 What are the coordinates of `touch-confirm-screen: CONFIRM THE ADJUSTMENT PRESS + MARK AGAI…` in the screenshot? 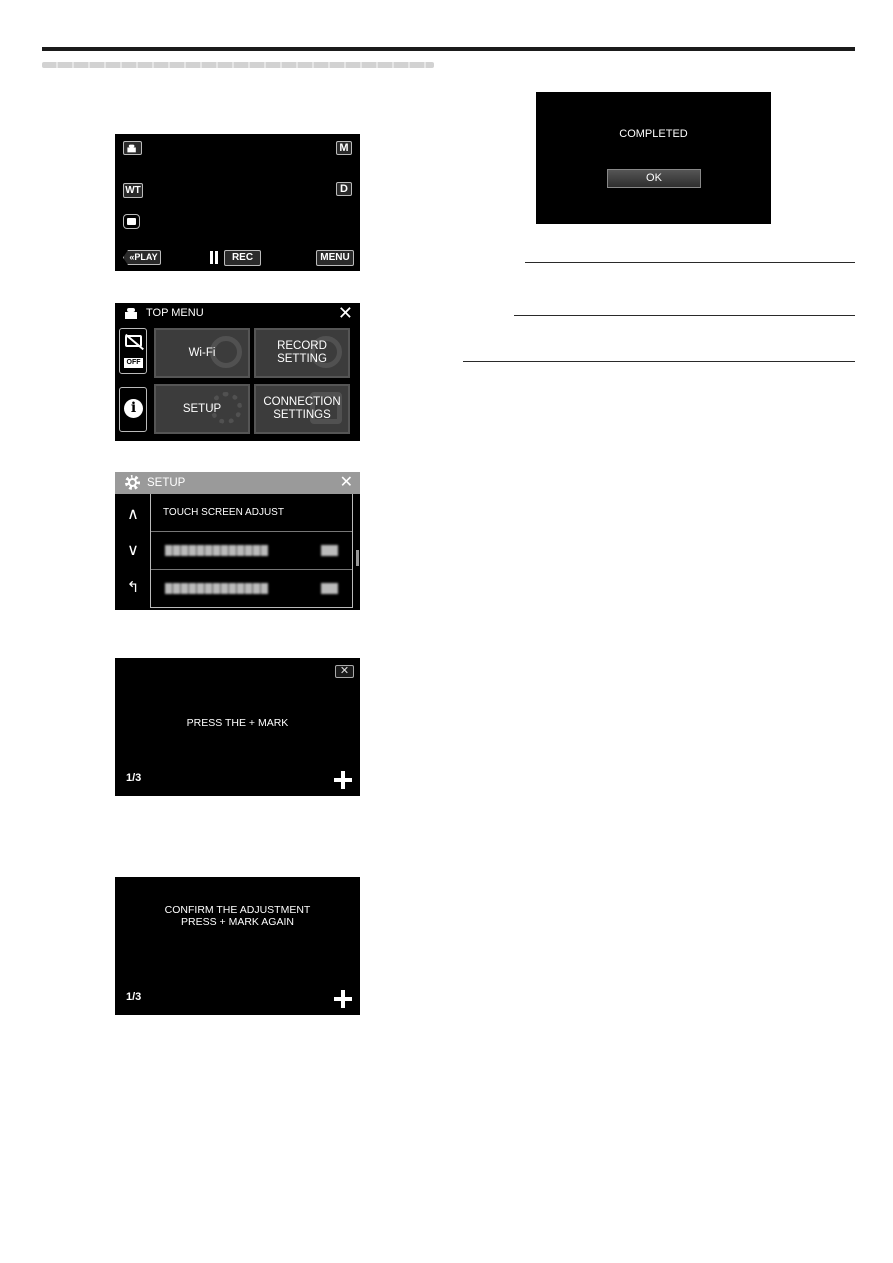 It's located at (237, 946).